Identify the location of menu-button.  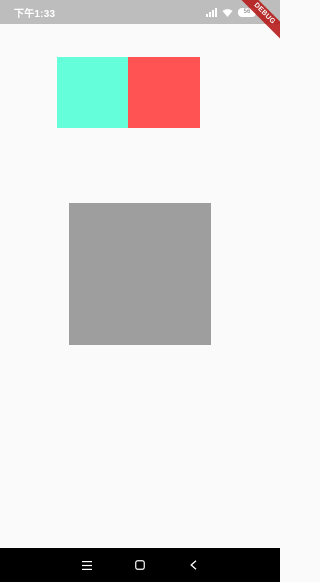
(87, 565).